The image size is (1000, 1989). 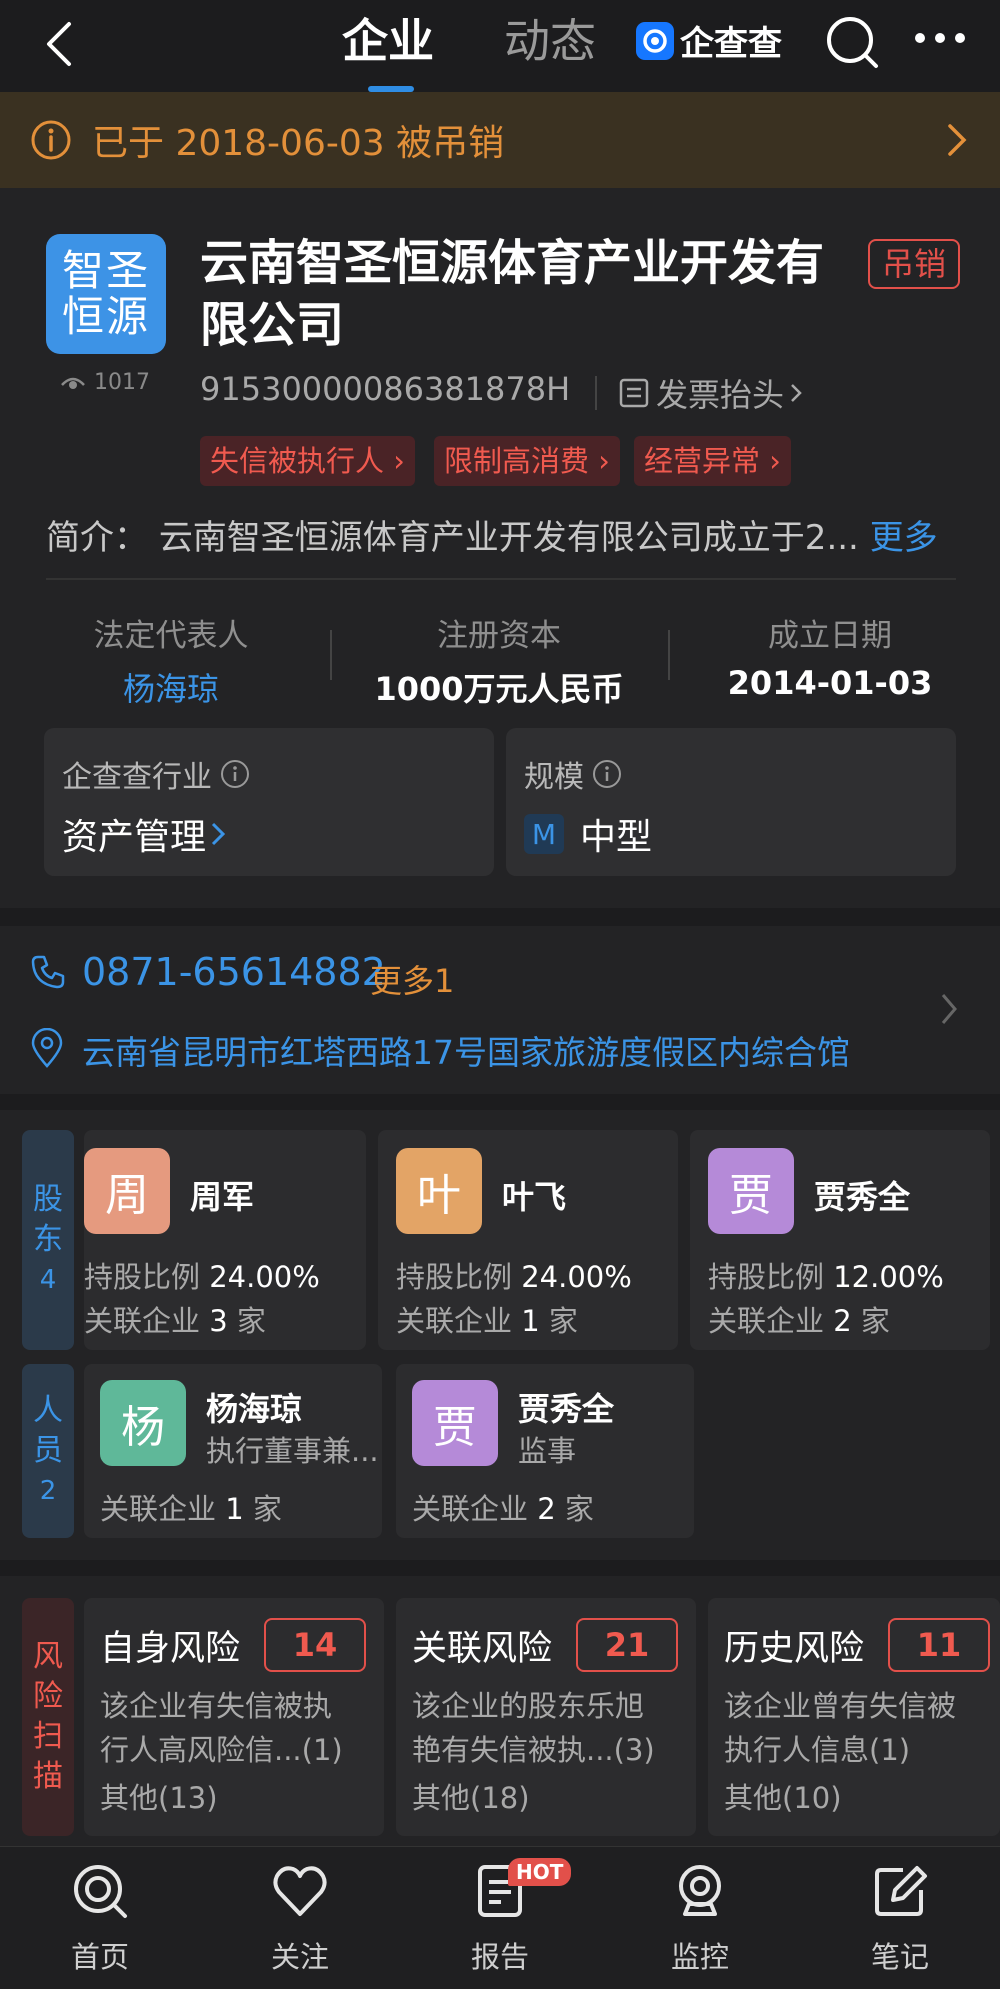 I want to click on shareholder-name: 贾秀全, so click(x=862, y=1197).